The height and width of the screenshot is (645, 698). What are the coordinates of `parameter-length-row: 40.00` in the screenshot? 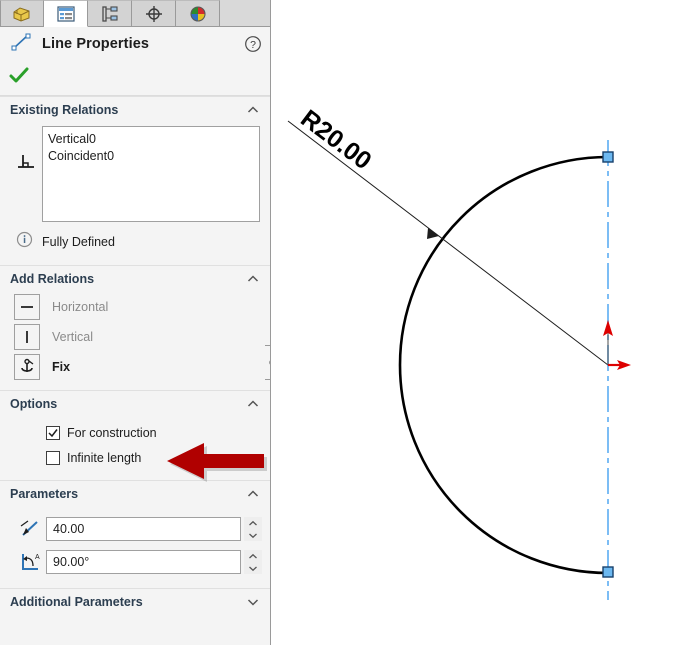 It's located at (138, 529).